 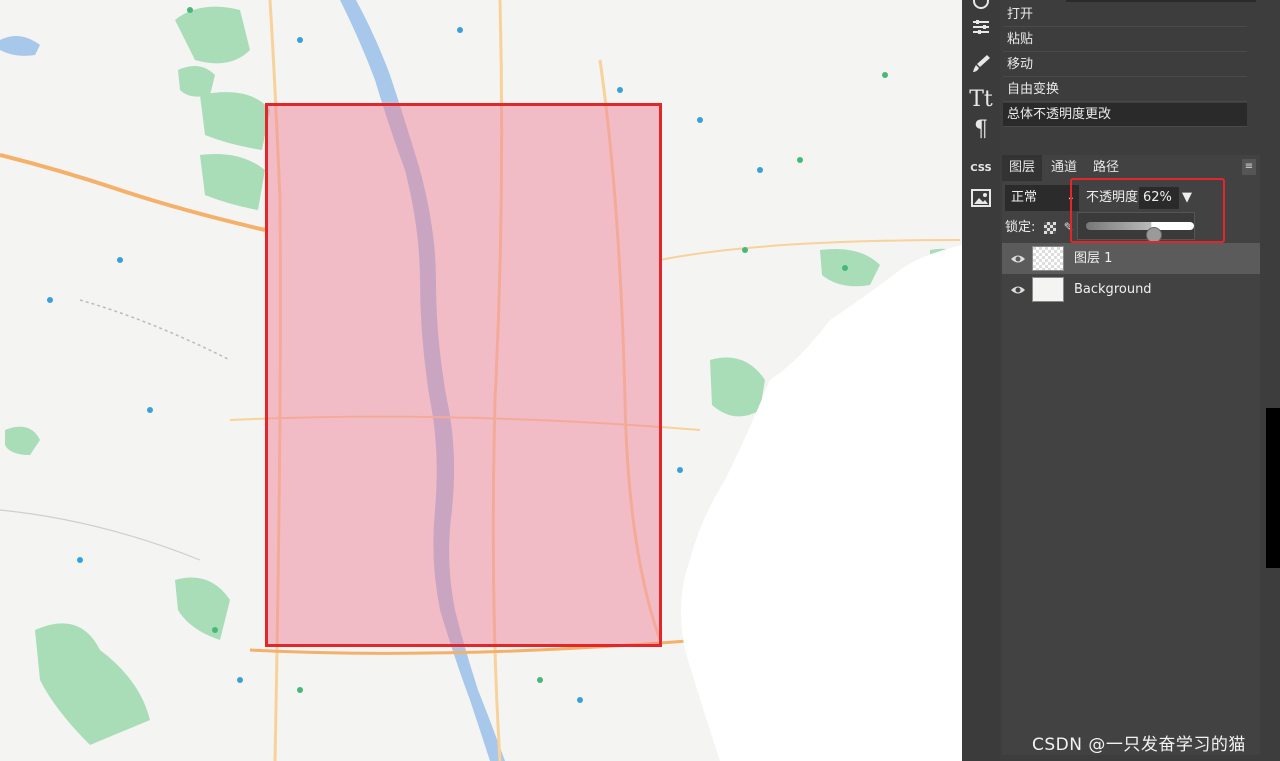 What do you see at coordinates (1131, 258) in the screenshot?
I see `layer-row-layer1: 图层 1` at bounding box center [1131, 258].